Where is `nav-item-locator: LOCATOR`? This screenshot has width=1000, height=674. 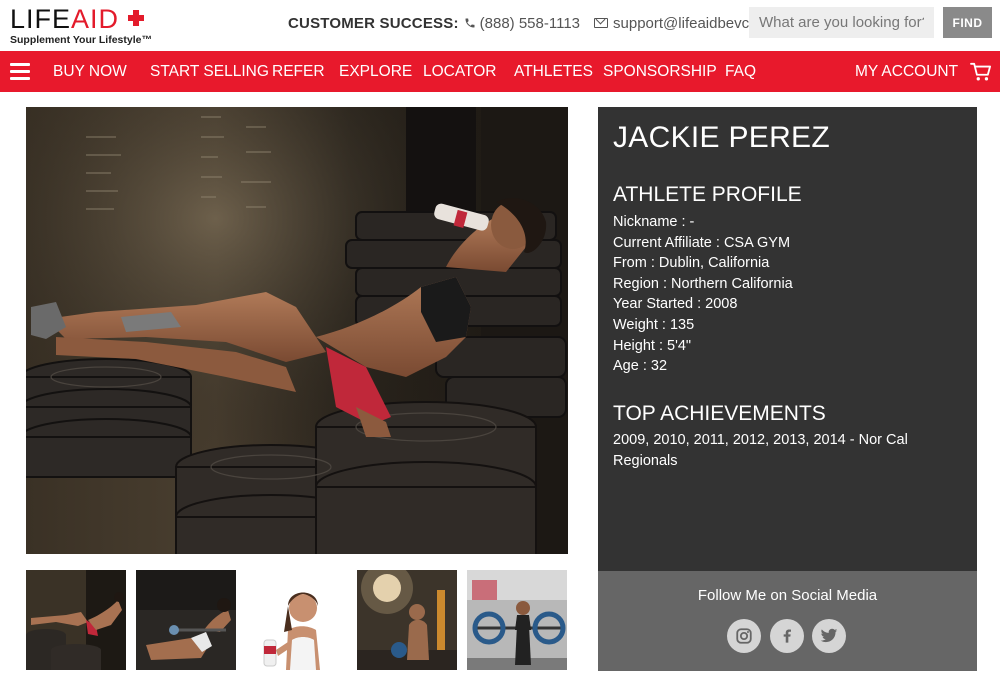 nav-item-locator: LOCATOR is located at coordinates (460, 71).